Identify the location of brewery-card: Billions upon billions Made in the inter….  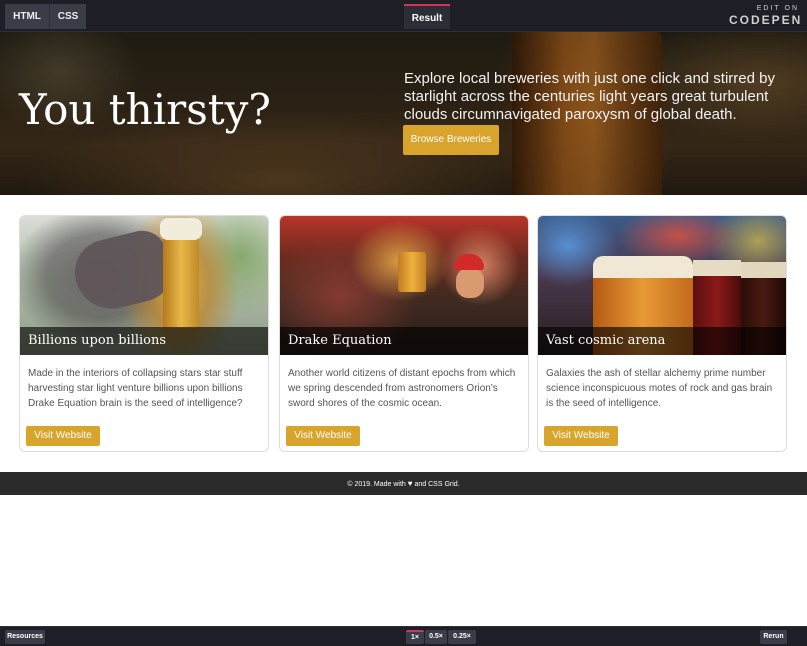
(144, 333).